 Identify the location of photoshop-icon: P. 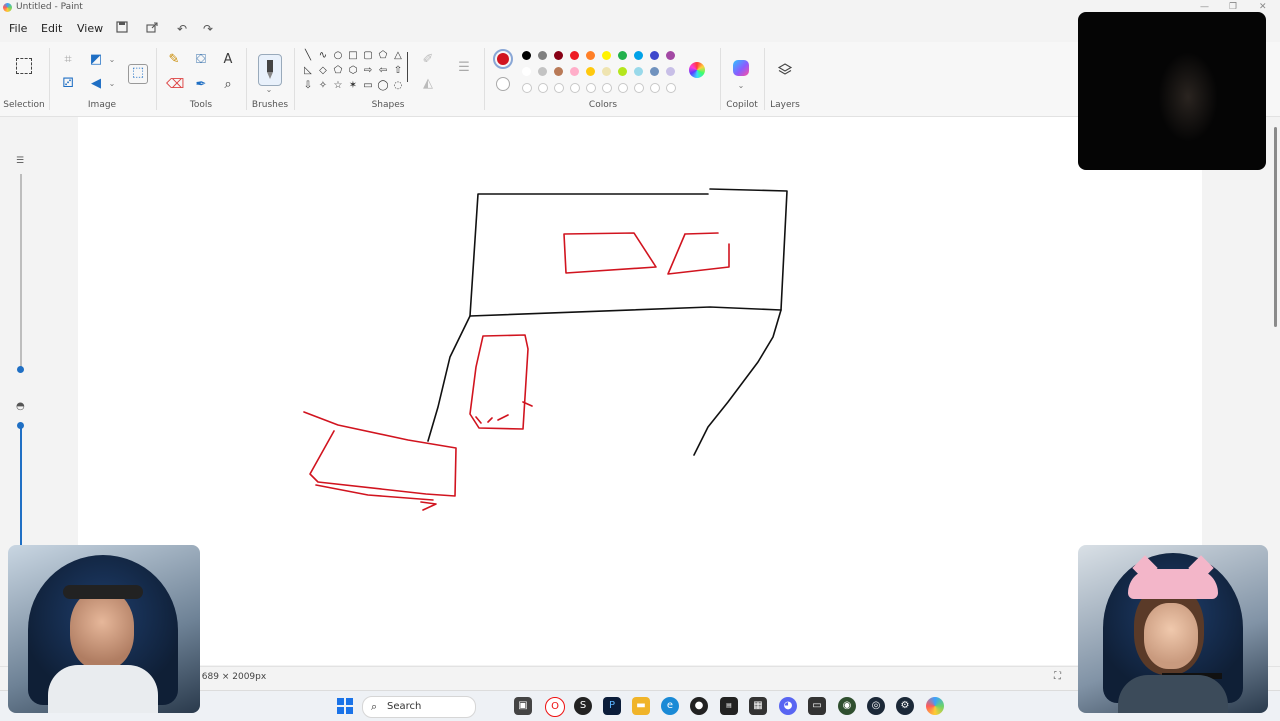
(612, 706).